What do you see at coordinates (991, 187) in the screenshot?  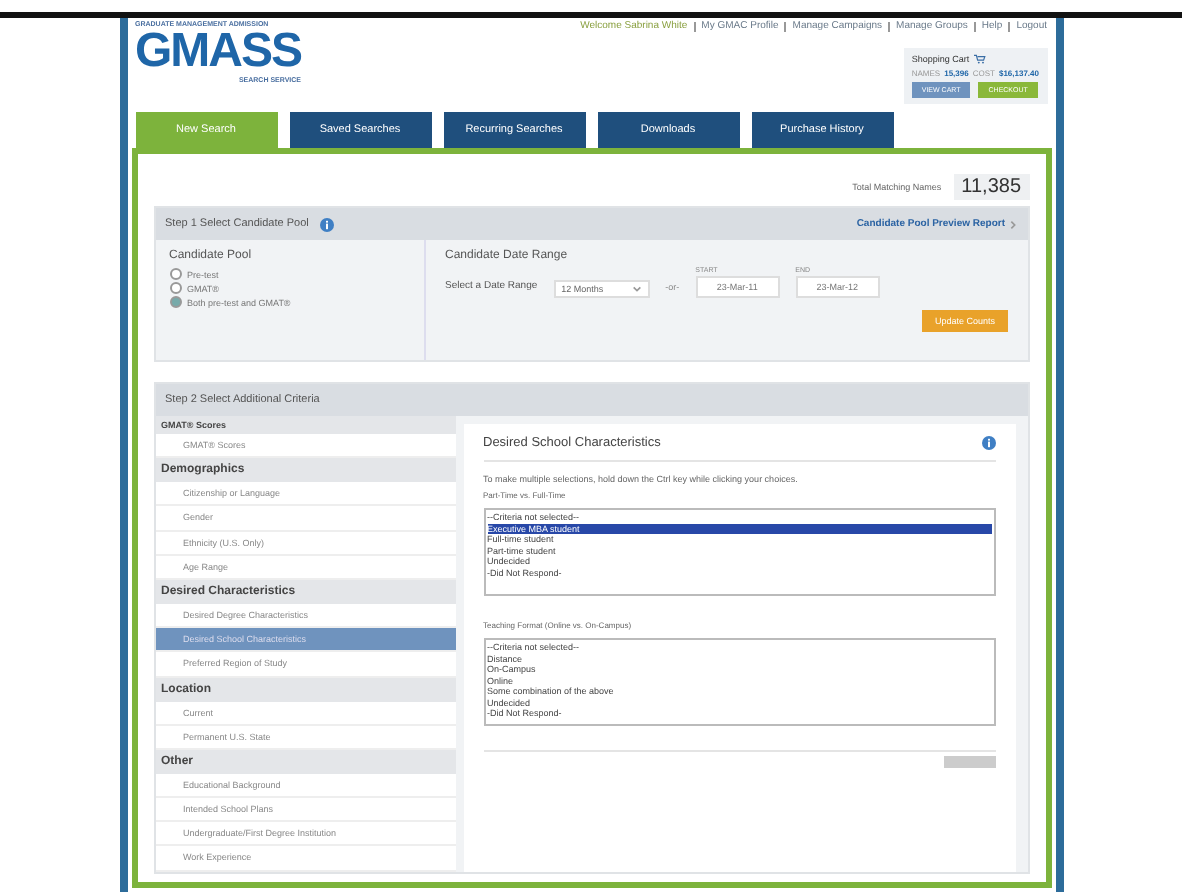 I see `total-count: 11,385` at bounding box center [991, 187].